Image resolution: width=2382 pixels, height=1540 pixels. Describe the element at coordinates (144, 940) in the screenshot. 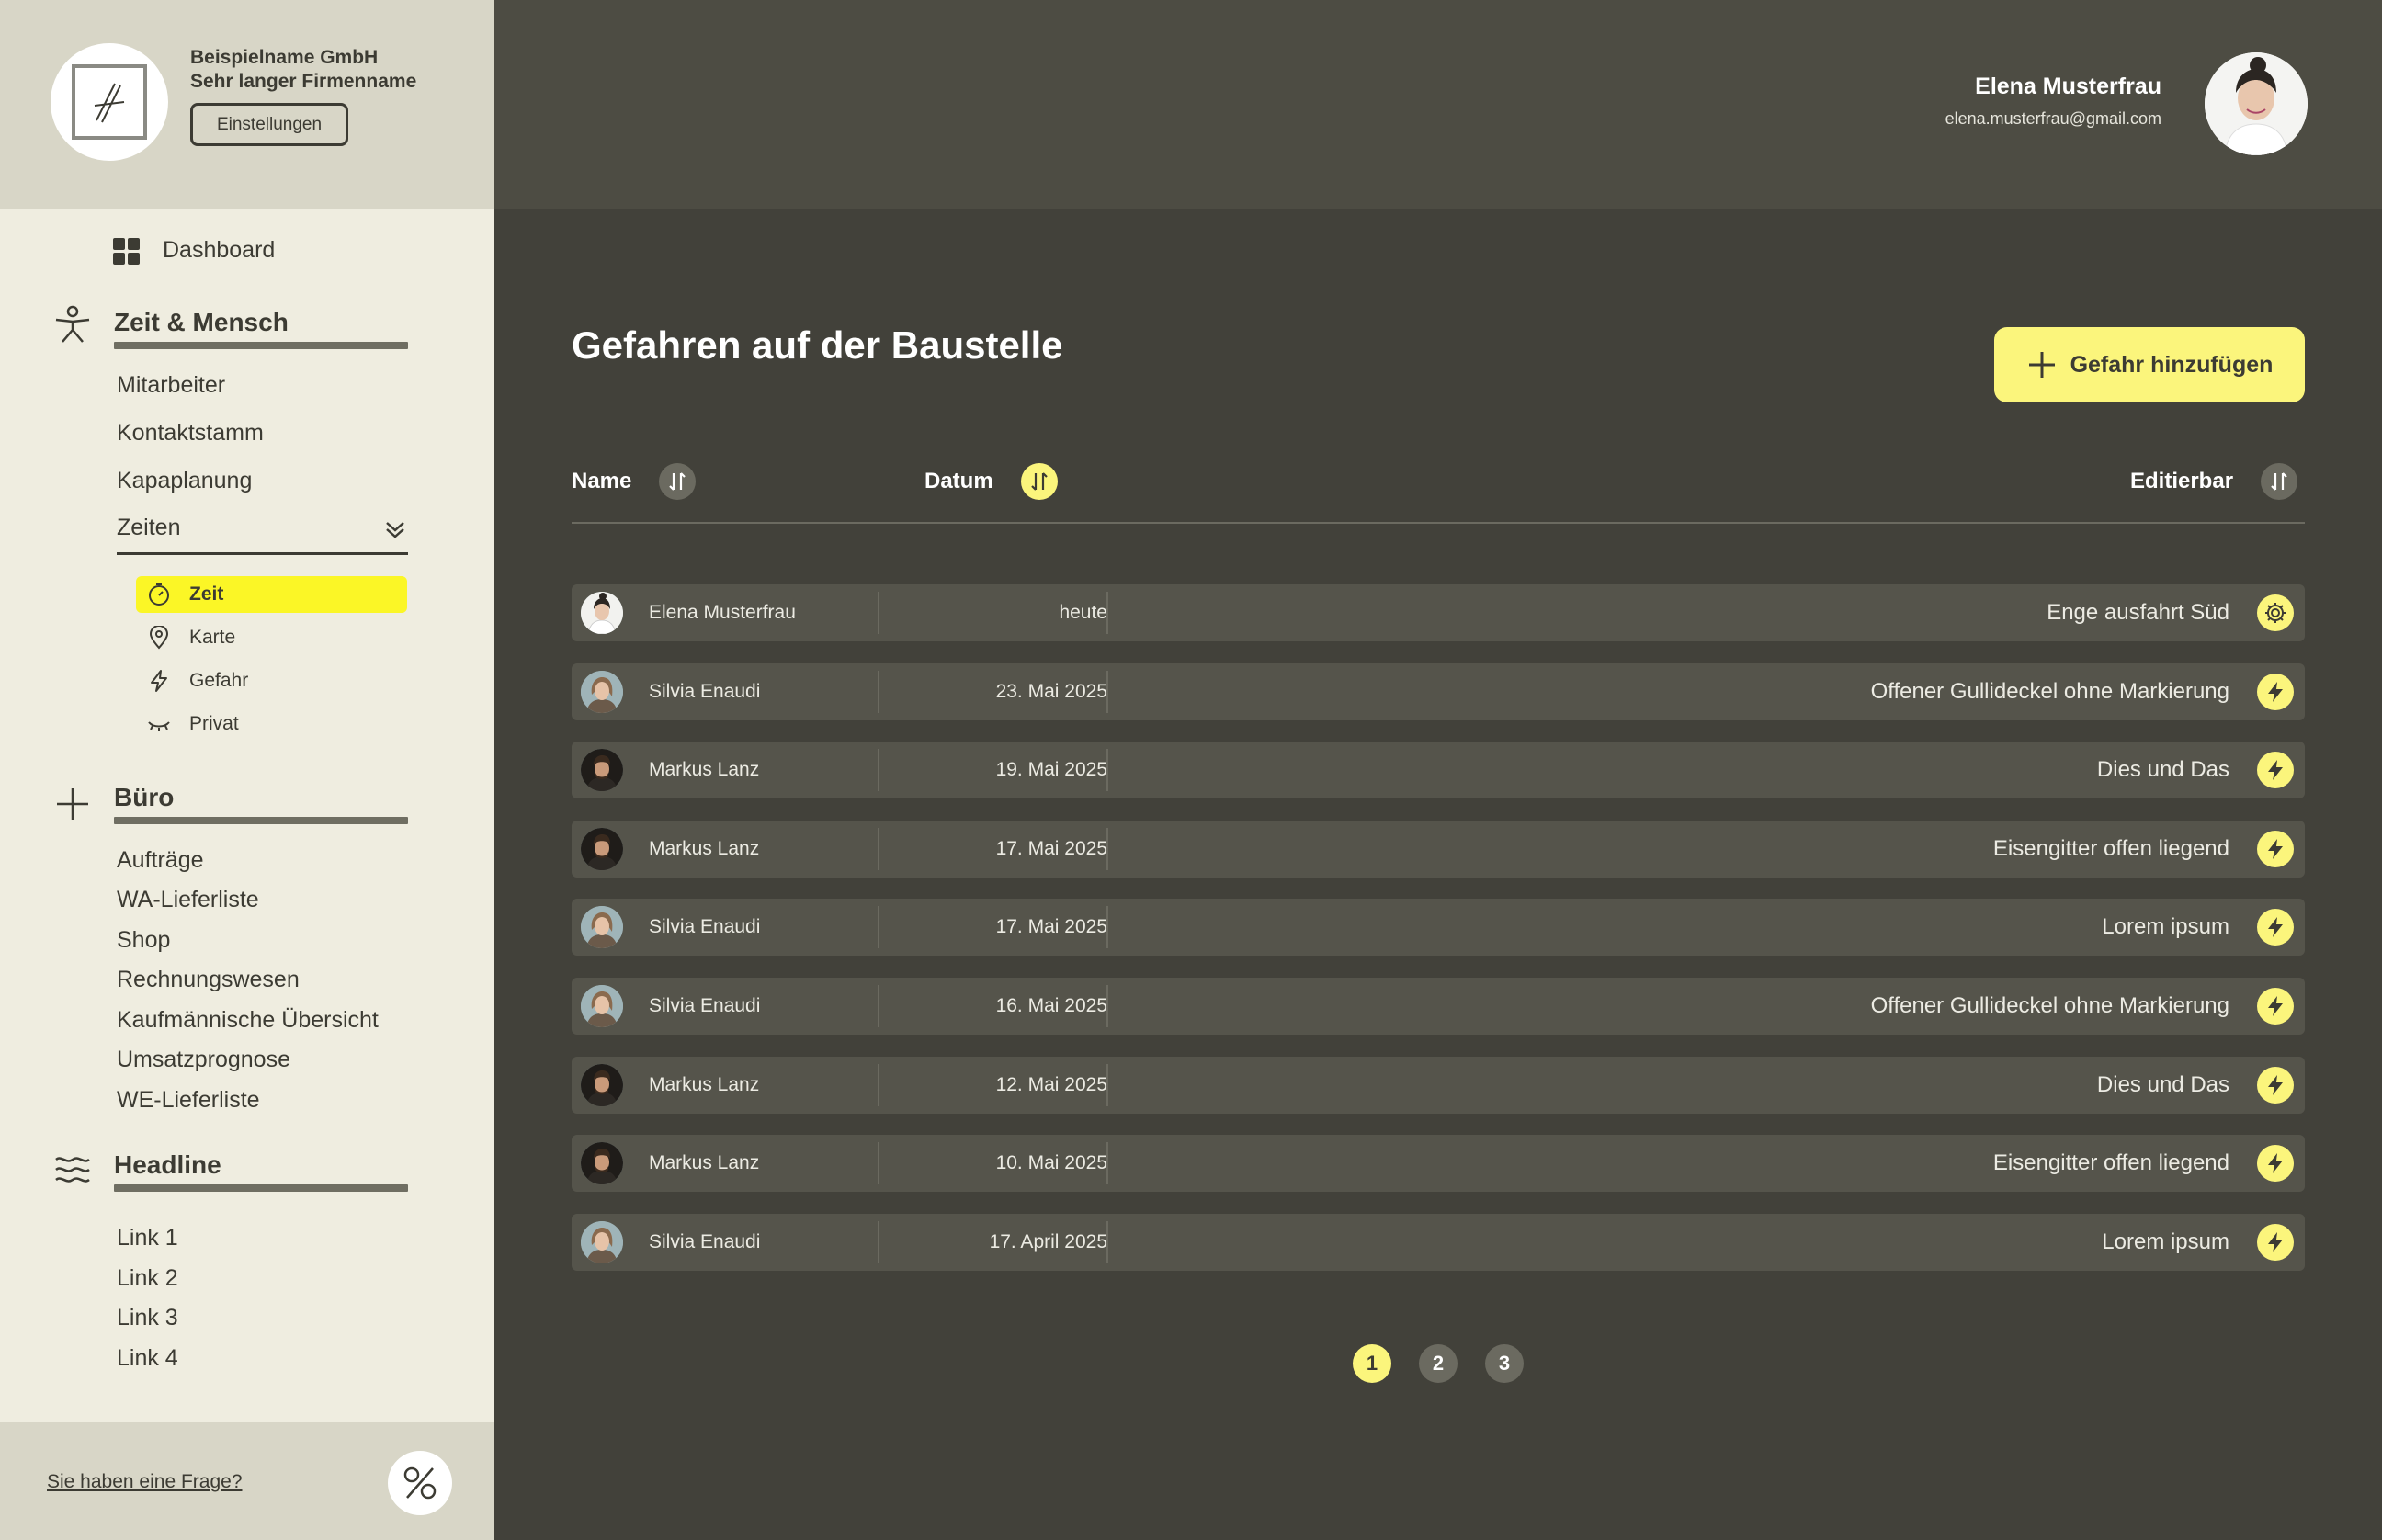

I see `sidebar-item-shop: Shop` at that location.